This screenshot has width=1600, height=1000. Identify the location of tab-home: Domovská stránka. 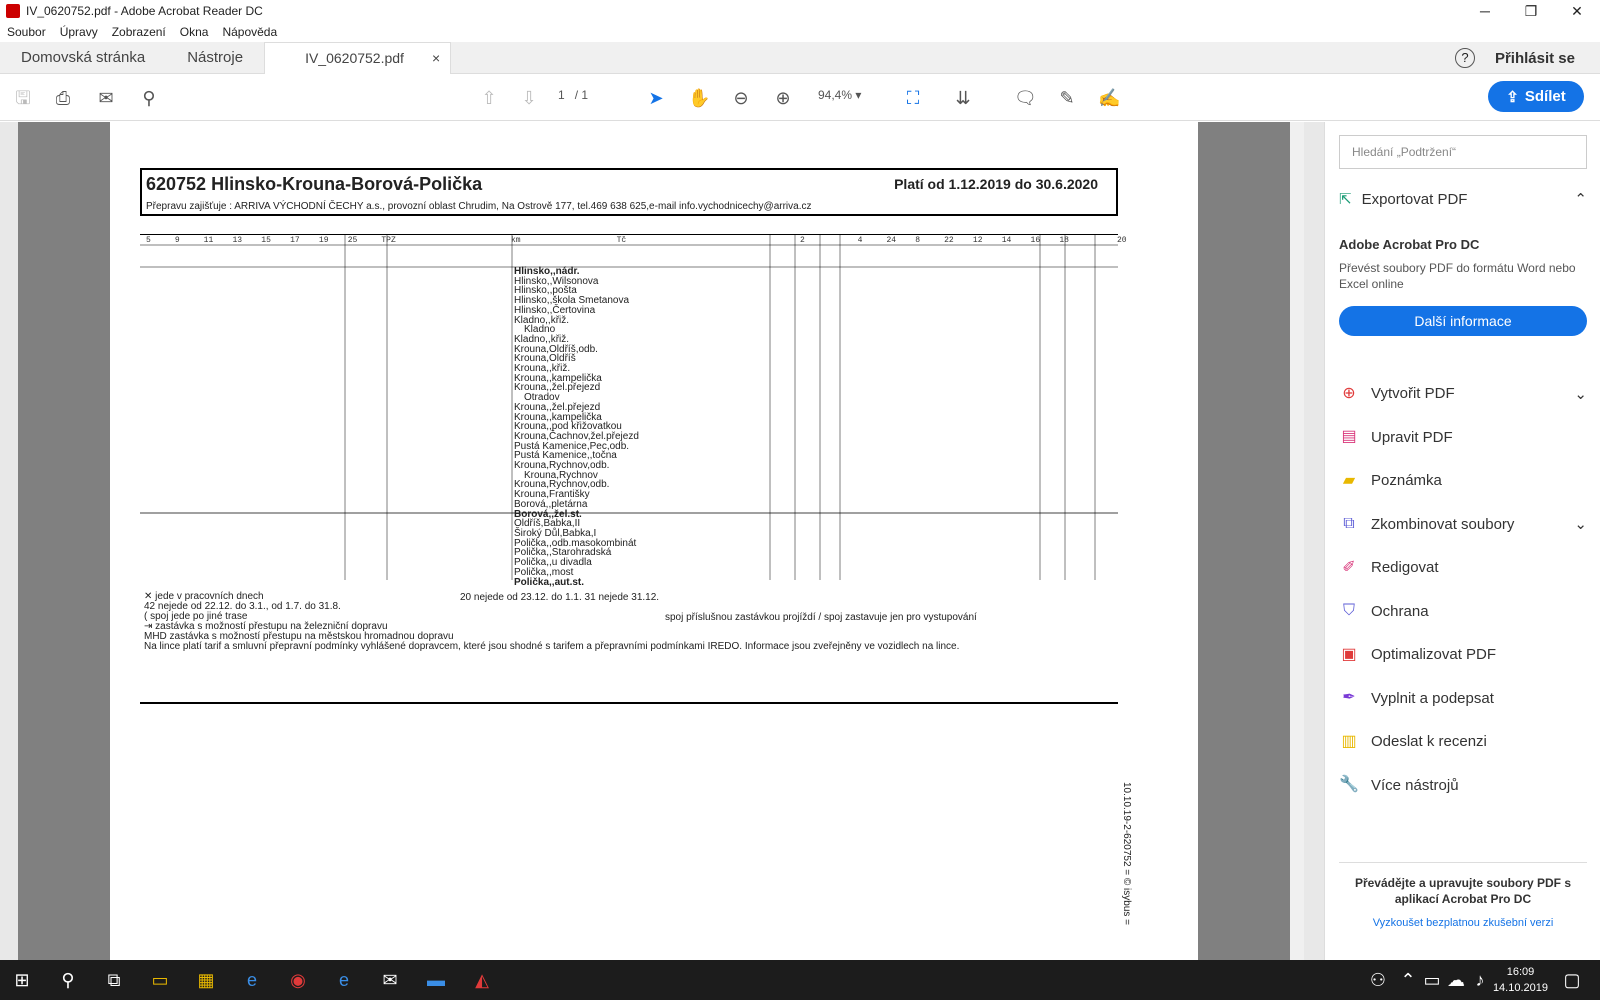
(83, 58).